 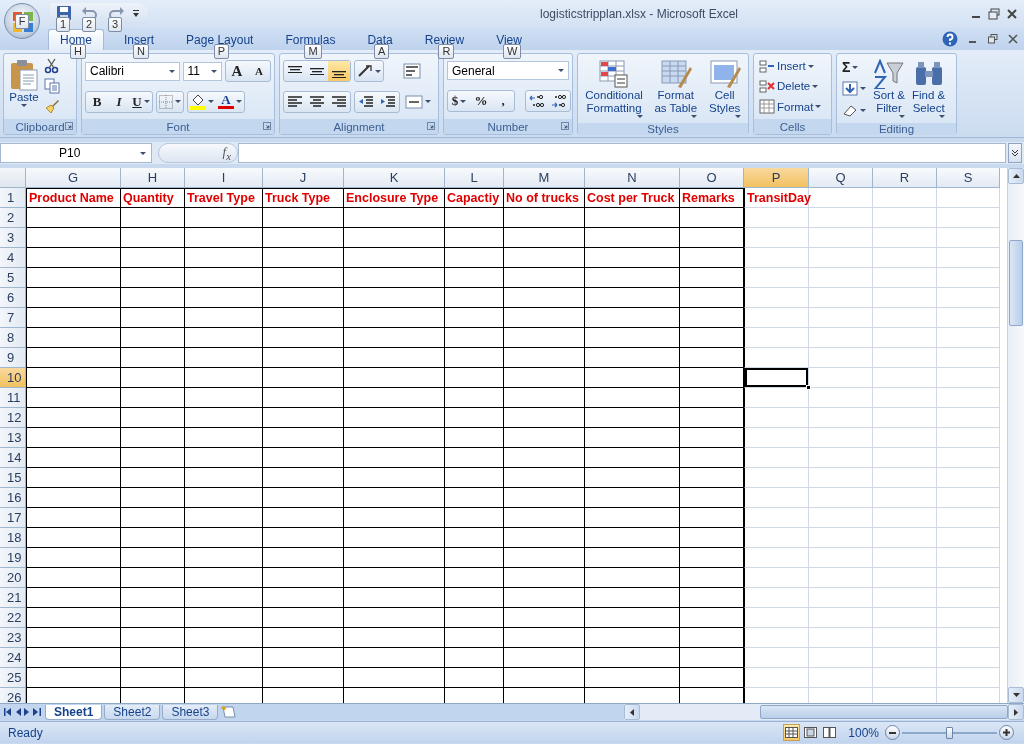 I want to click on row-header: 5, so click(x=13, y=278).